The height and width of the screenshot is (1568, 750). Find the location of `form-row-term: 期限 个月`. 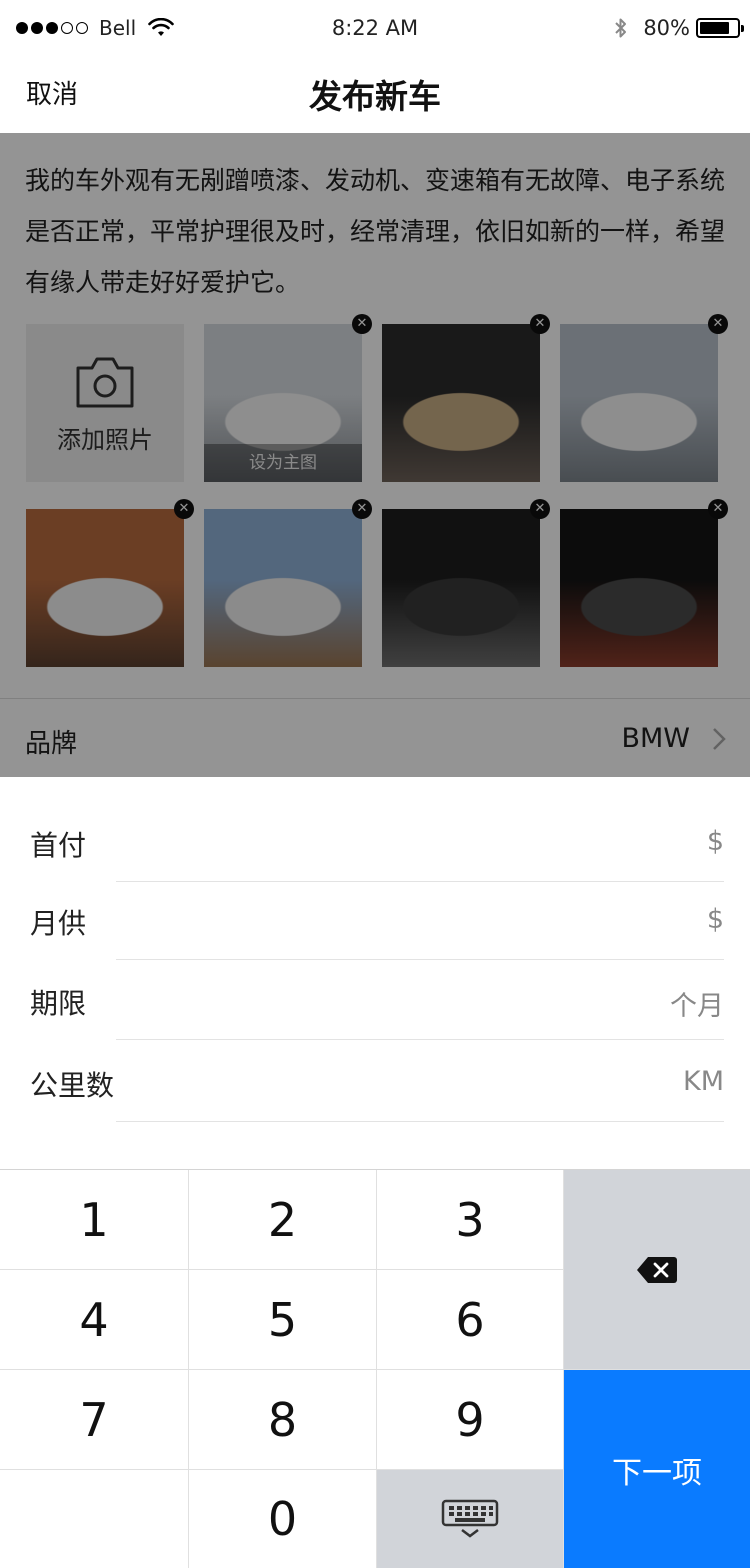

form-row-term: 期限 个月 is located at coordinates (375, 1000).